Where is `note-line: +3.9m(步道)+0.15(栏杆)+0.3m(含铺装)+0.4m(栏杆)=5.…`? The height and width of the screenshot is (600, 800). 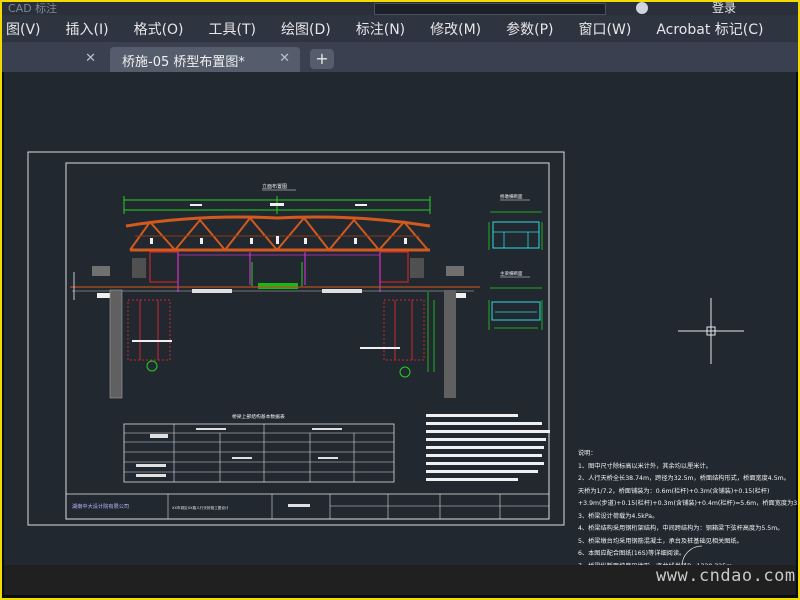
note-line: +3.9m(步道)+0.15(栏杆)+0.3m(含铺装)+0.4m(栏杆)=5.… is located at coordinates (689, 503).